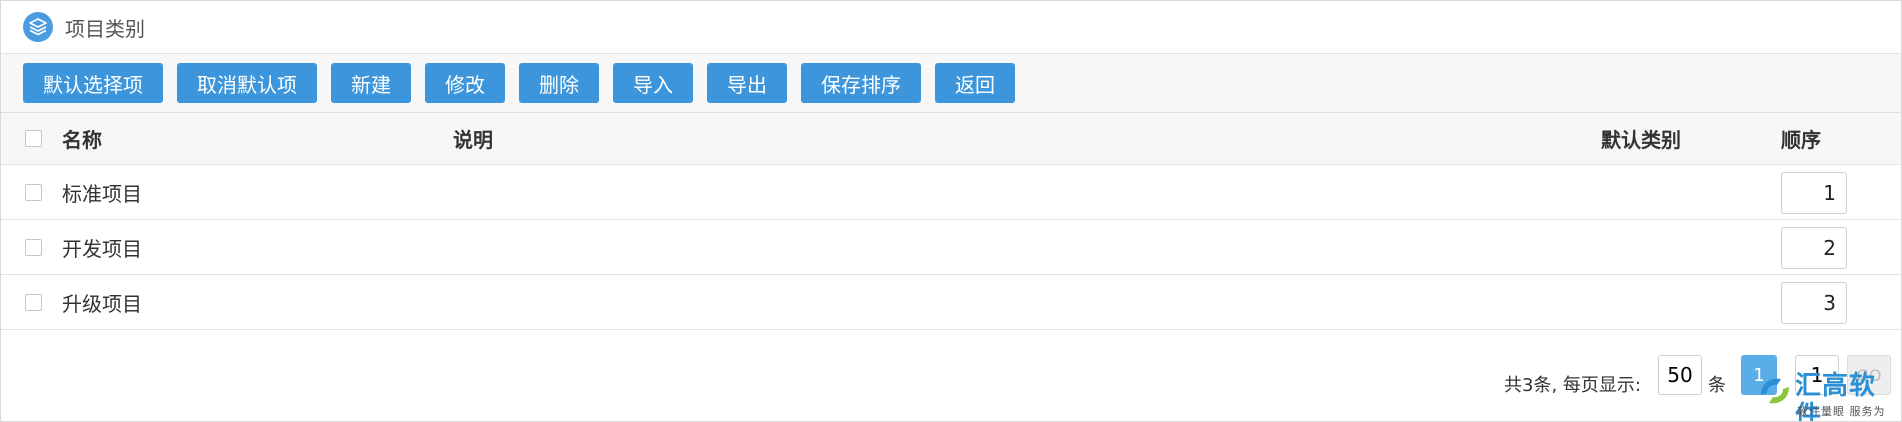 Image resolution: width=1902 pixels, height=422 pixels. Describe the element at coordinates (951, 139) in the screenshot. I see `table-header: 名称 说明 默认类别 顺序` at that location.